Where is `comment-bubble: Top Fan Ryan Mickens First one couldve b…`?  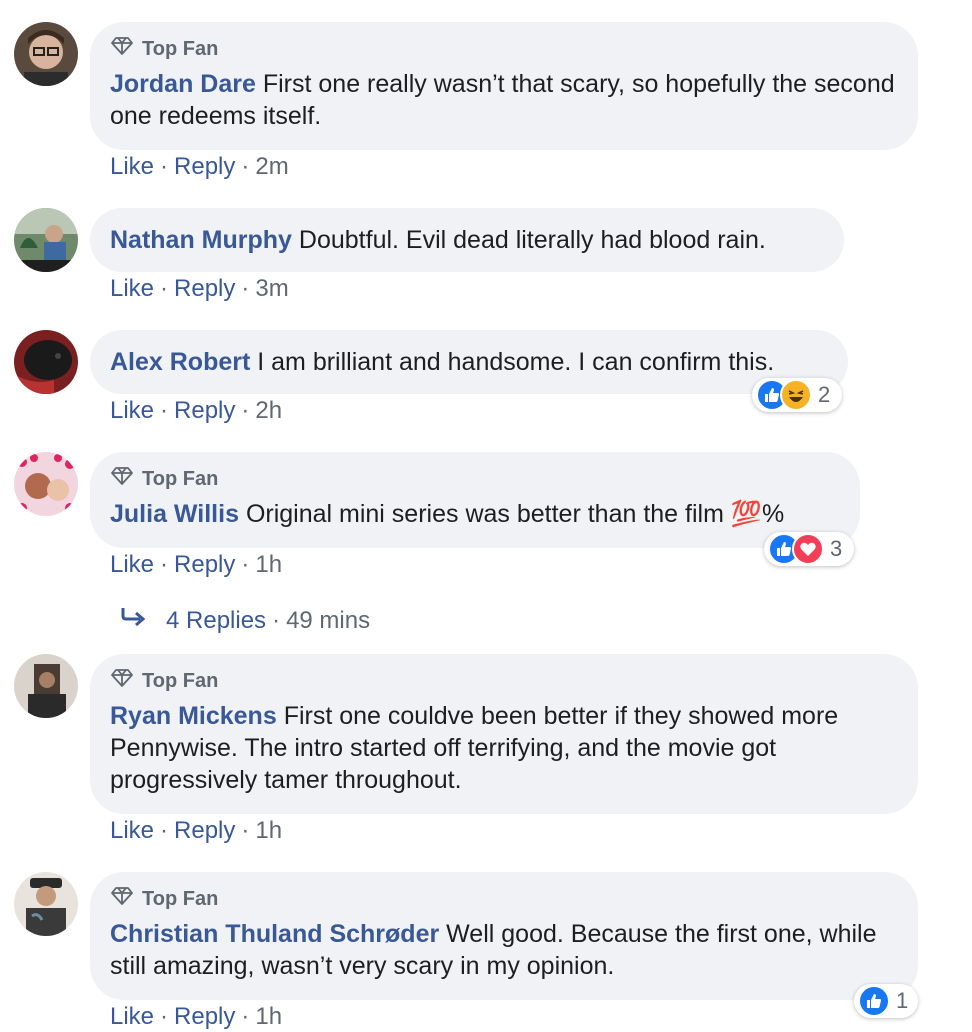 comment-bubble: Top Fan Ryan Mickens First one couldve b… is located at coordinates (504, 734).